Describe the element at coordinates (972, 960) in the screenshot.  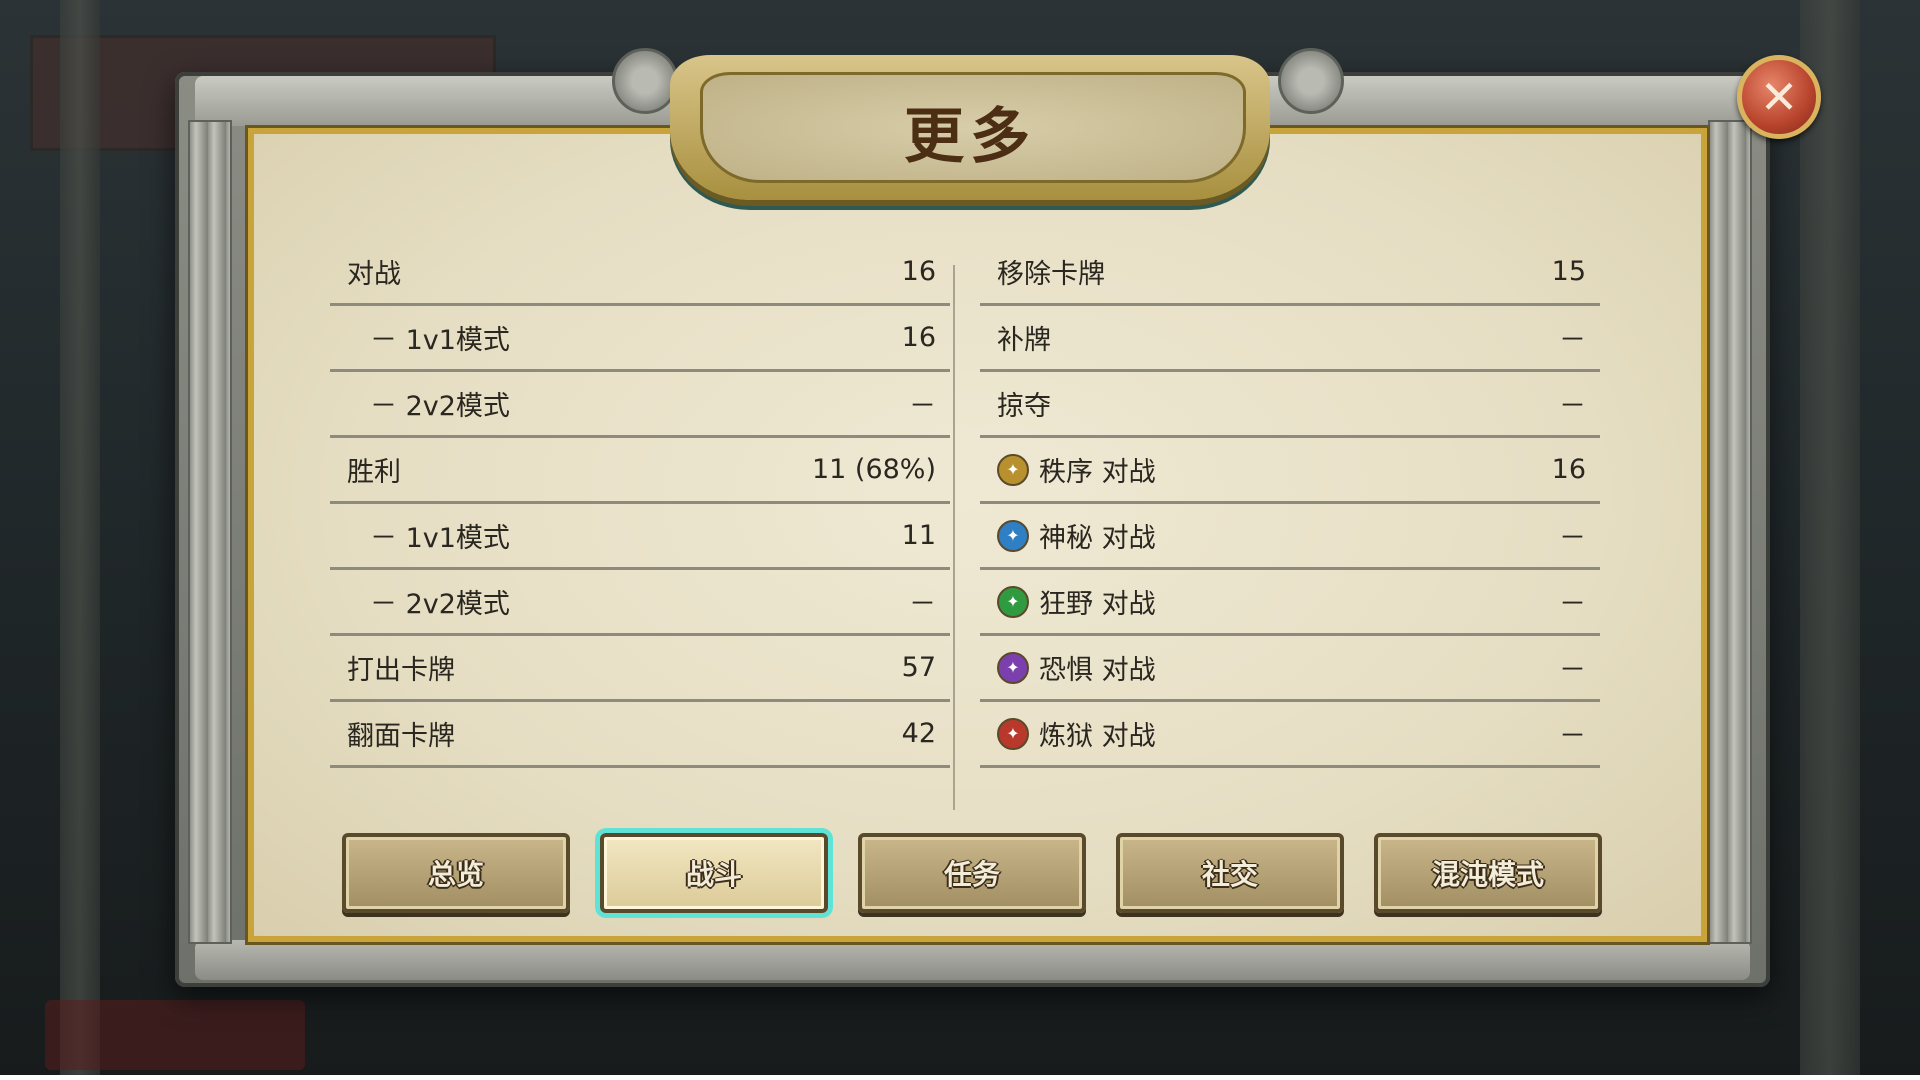
I see `panel-frame-bottom` at that location.